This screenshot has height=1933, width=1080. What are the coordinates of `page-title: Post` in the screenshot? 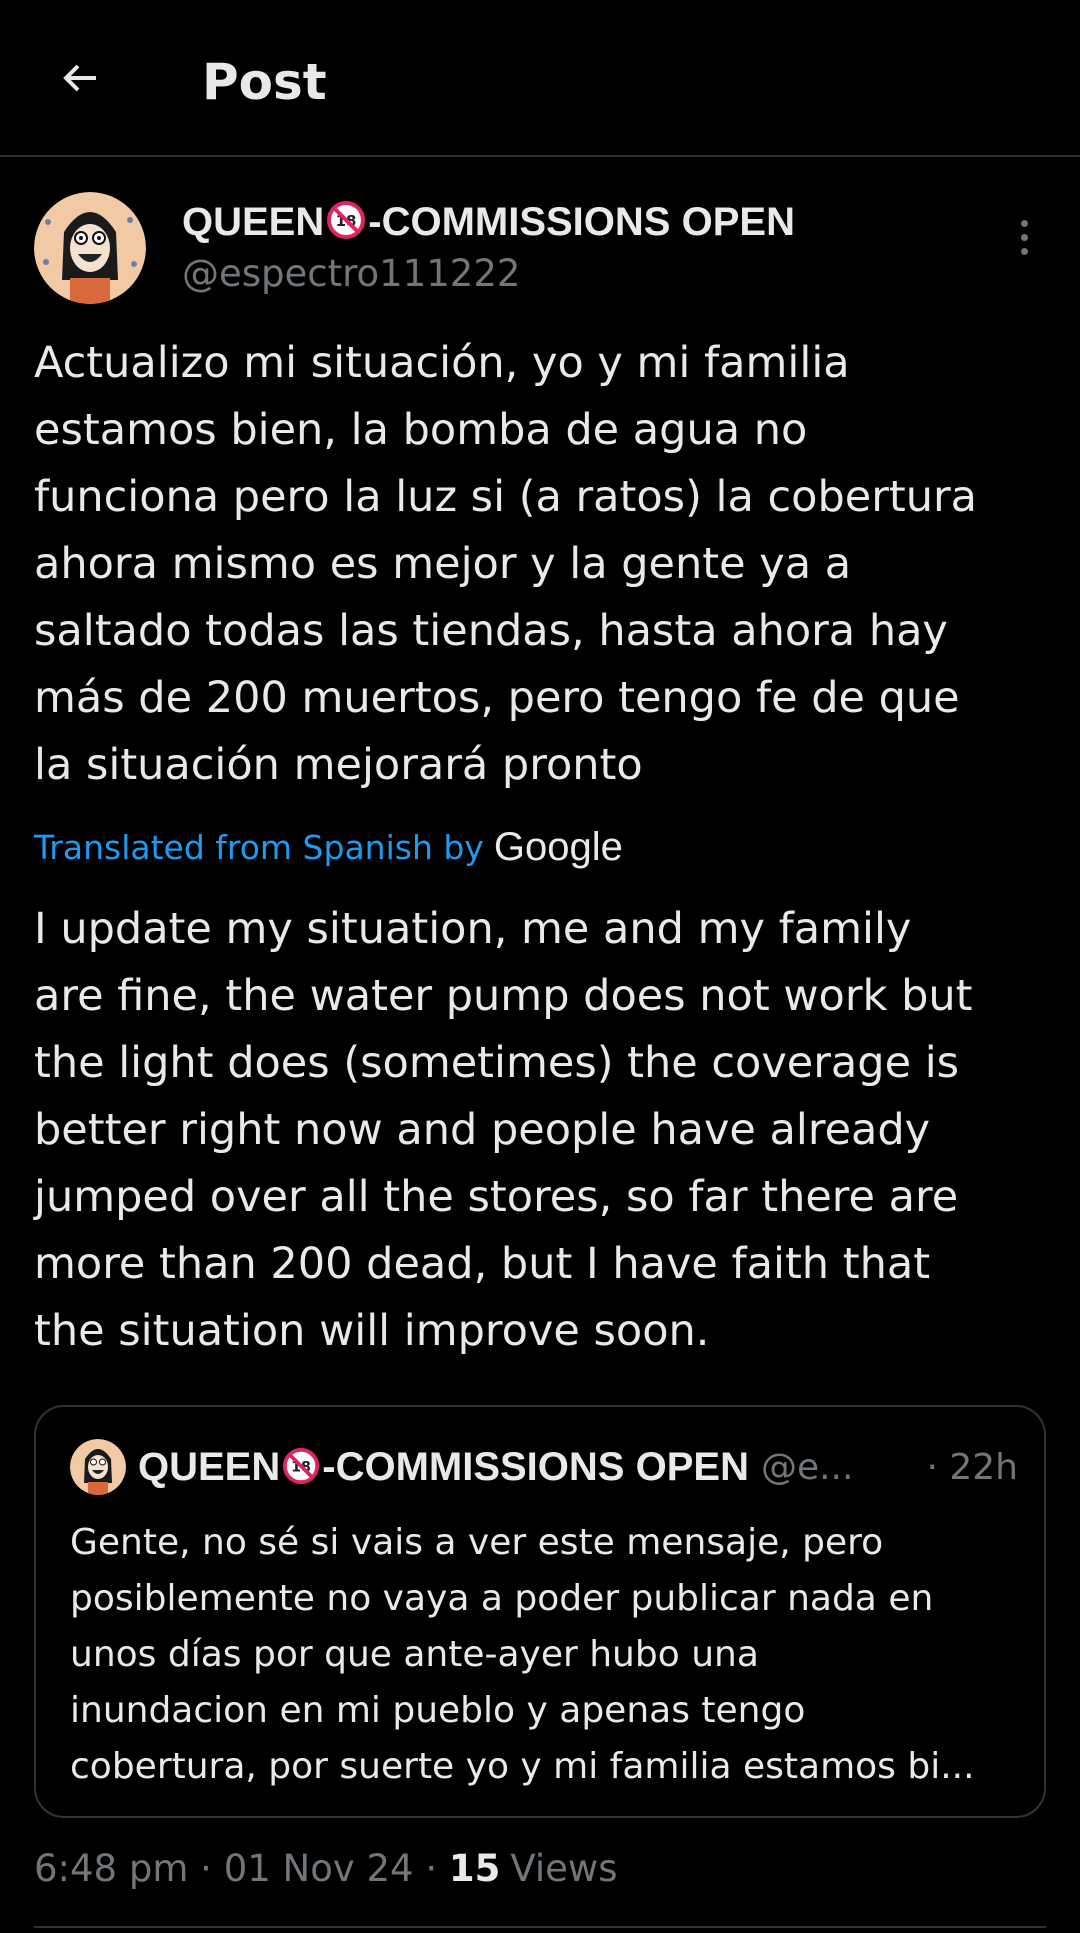 It's located at (264, 82).